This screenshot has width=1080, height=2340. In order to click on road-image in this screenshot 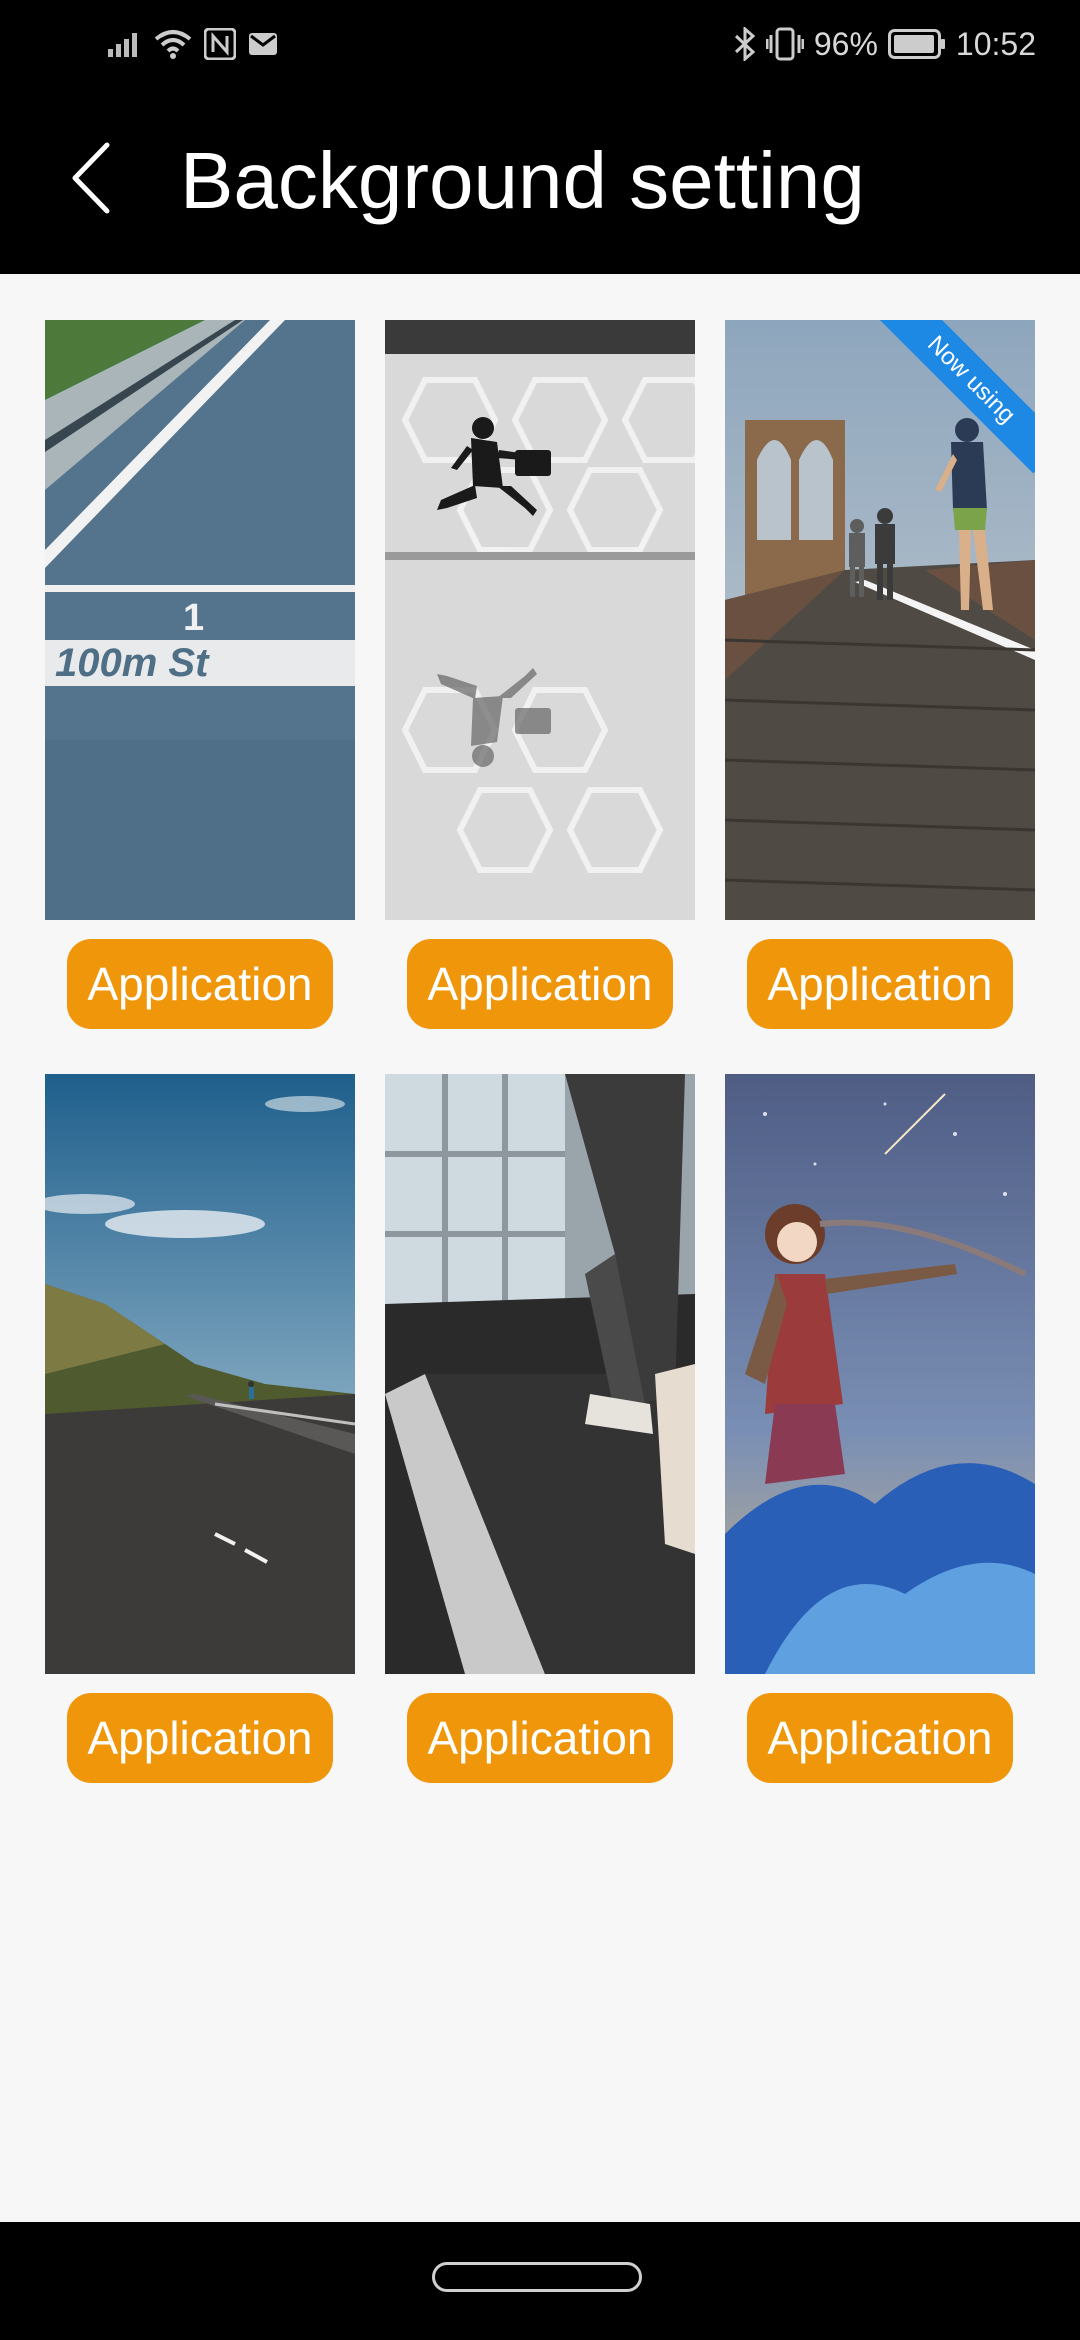, I will do `click(200, 1374)`.